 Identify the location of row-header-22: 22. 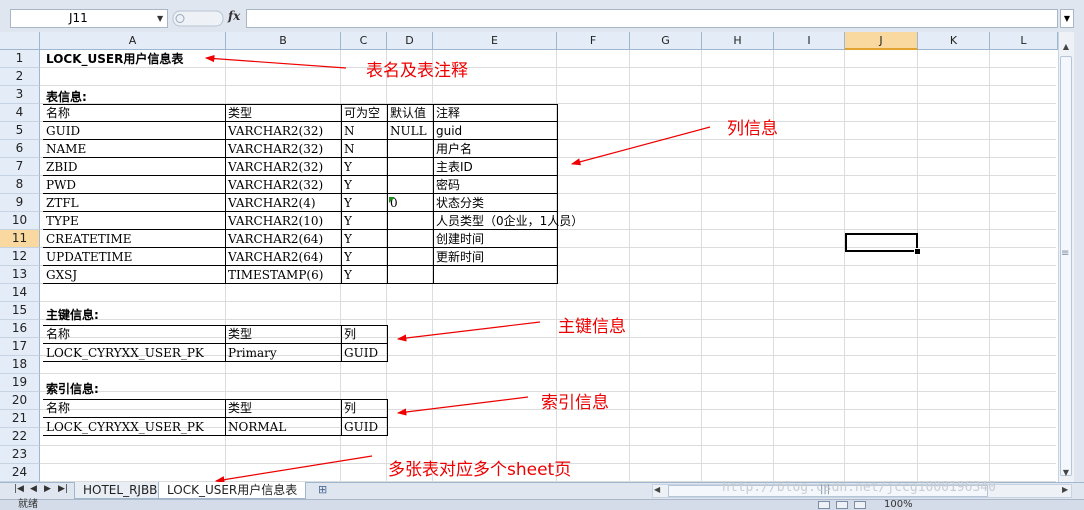
(20, 437).